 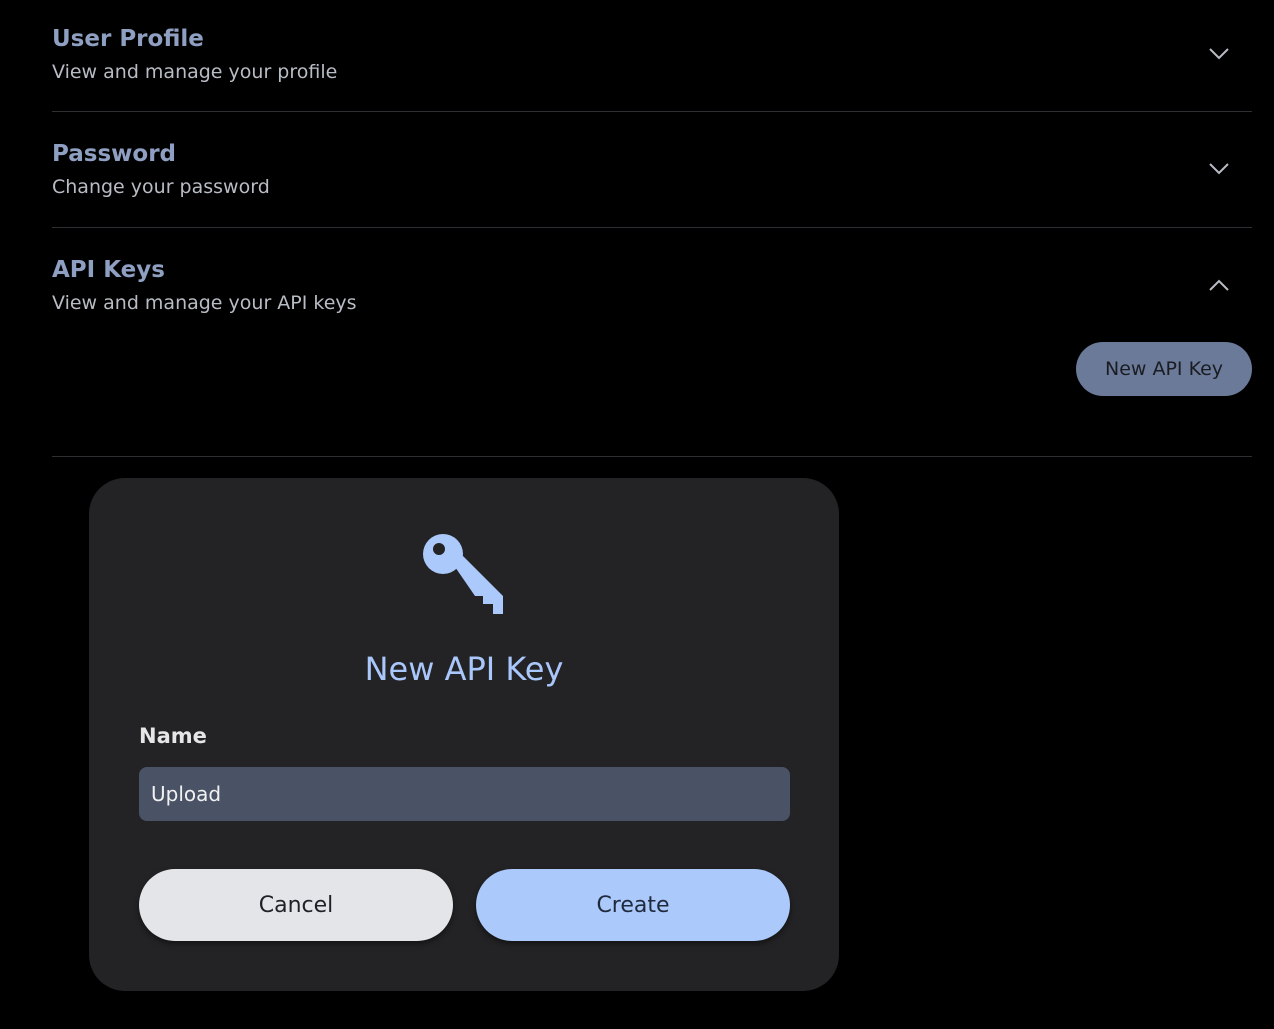 I want to click on name-label: Name, so click(x=173, y=736).